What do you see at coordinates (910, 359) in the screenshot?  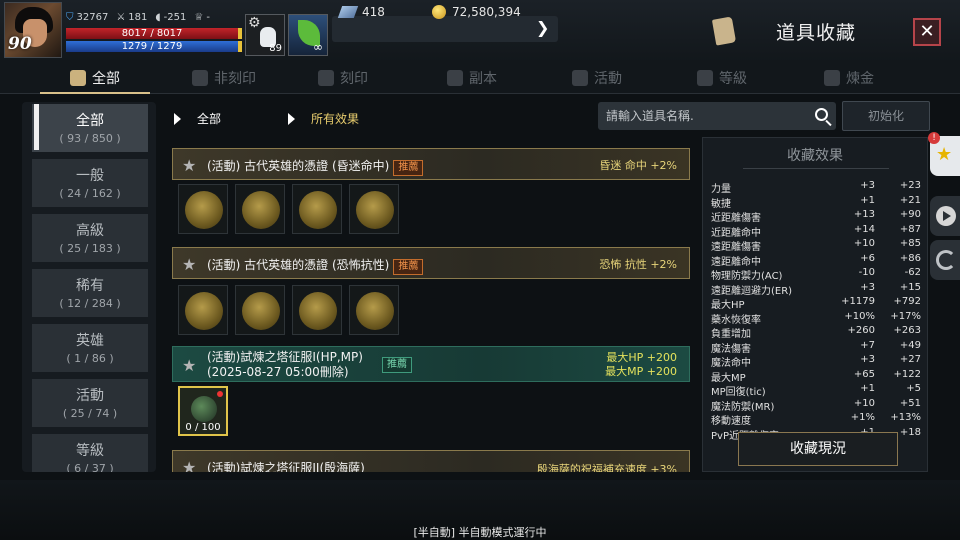 I see `effect-total: +27` at bounding box center [910, 359].